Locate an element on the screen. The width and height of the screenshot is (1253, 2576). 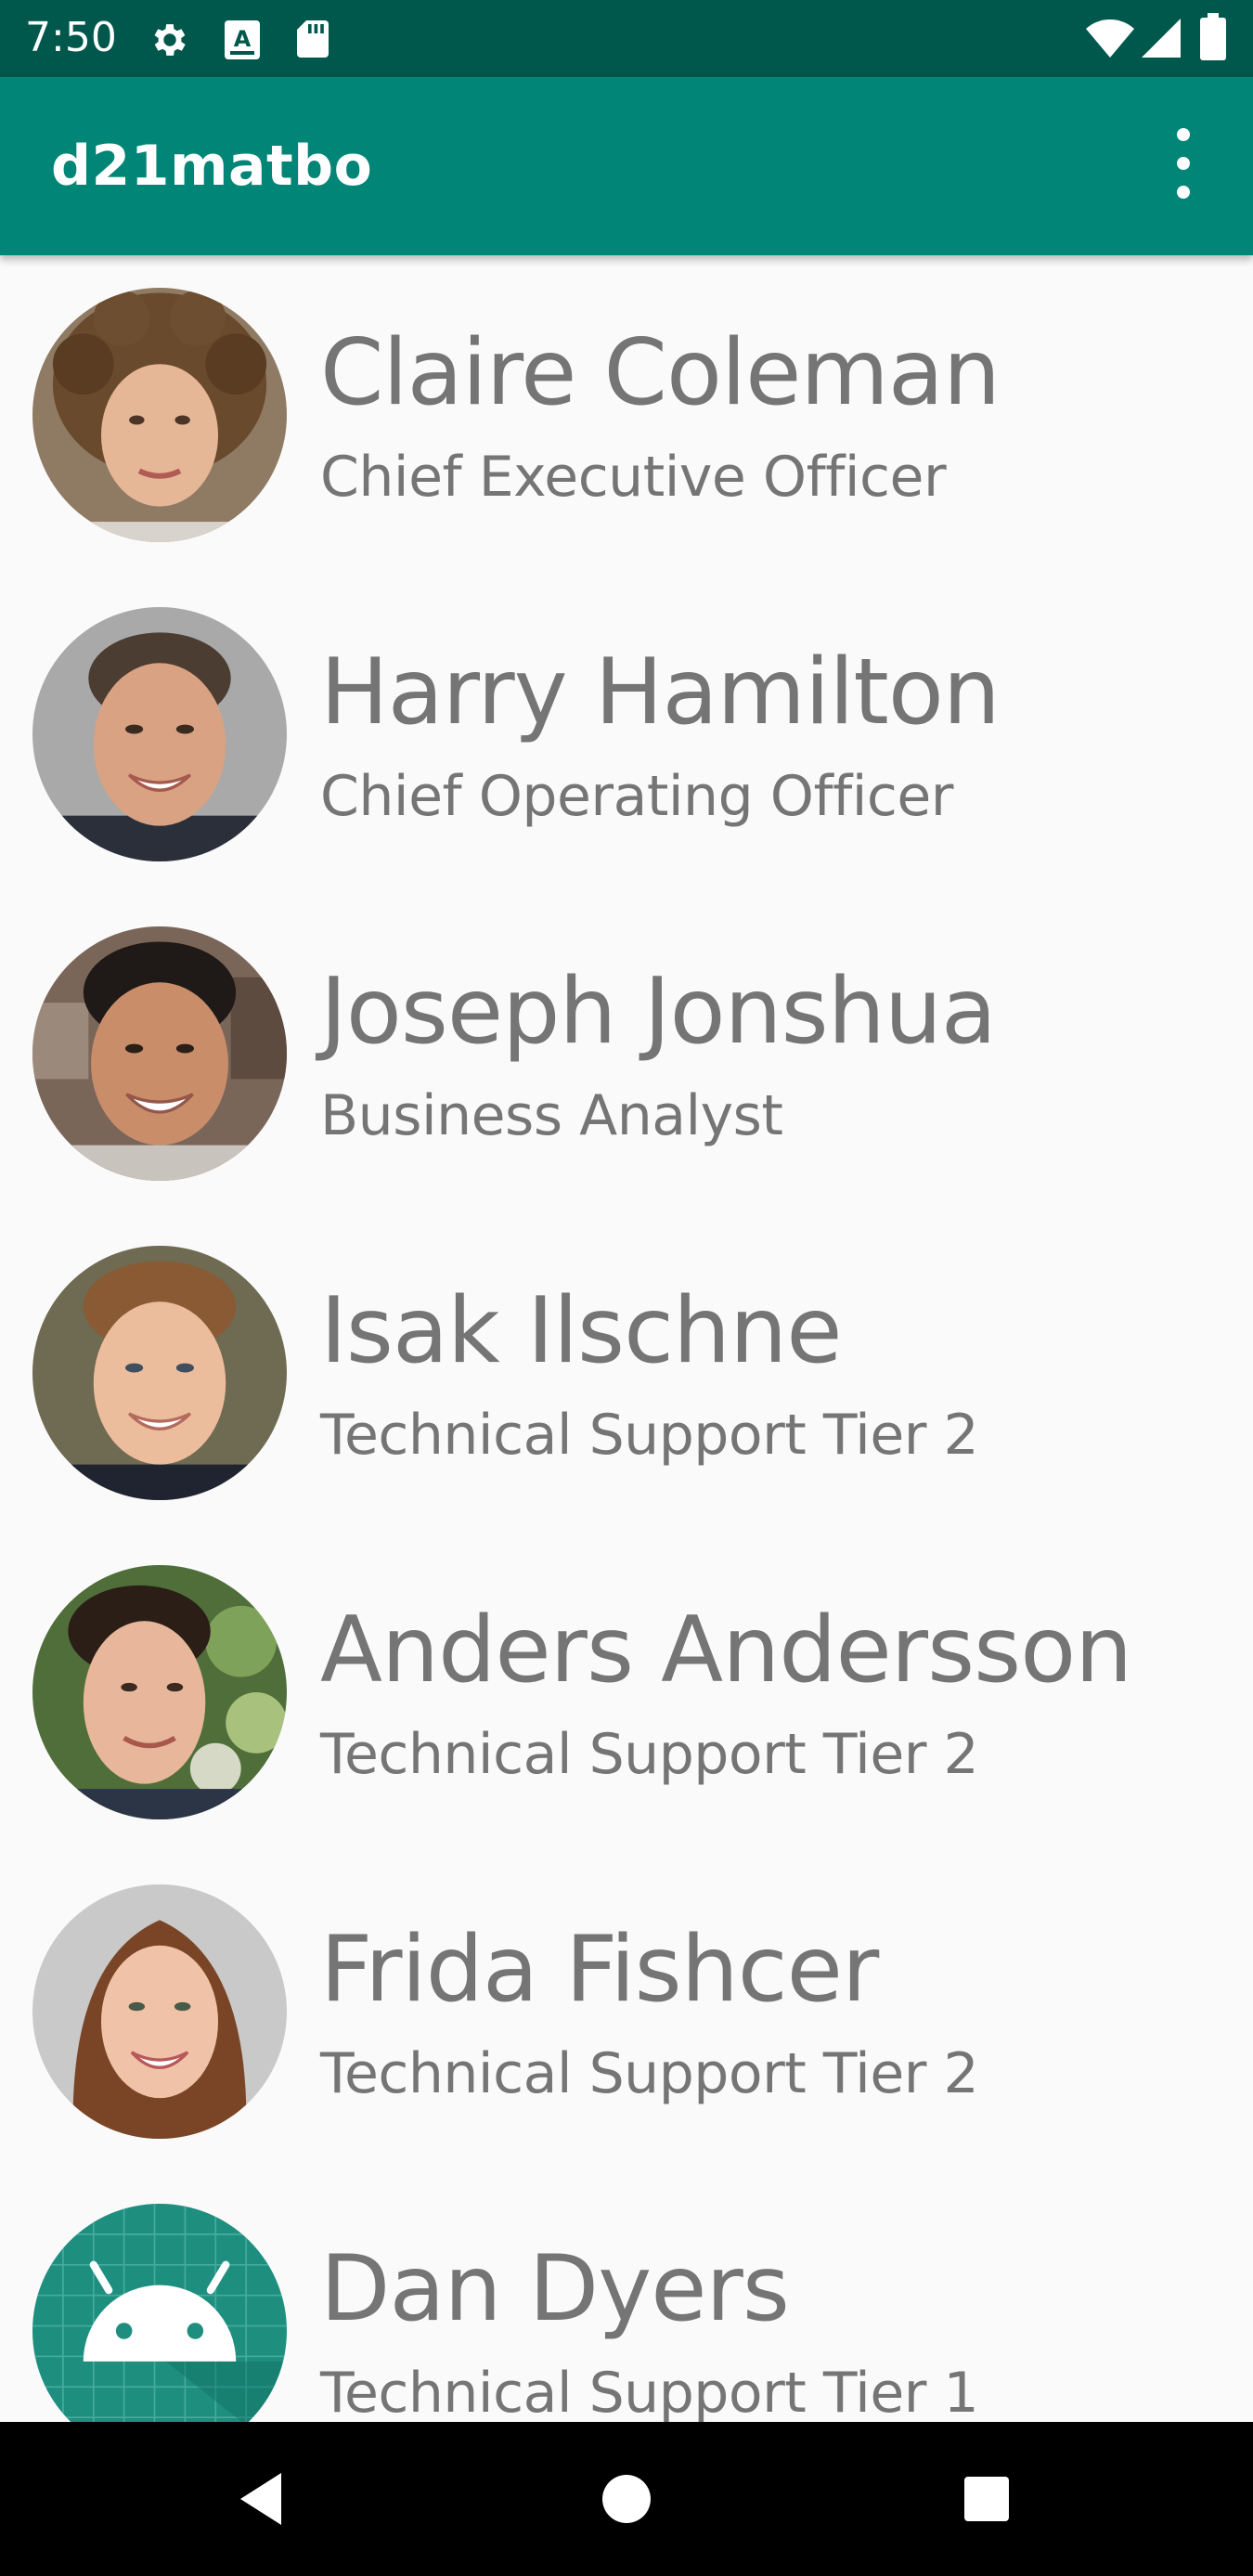
svg-text: A is located at coordinates (243, 39).